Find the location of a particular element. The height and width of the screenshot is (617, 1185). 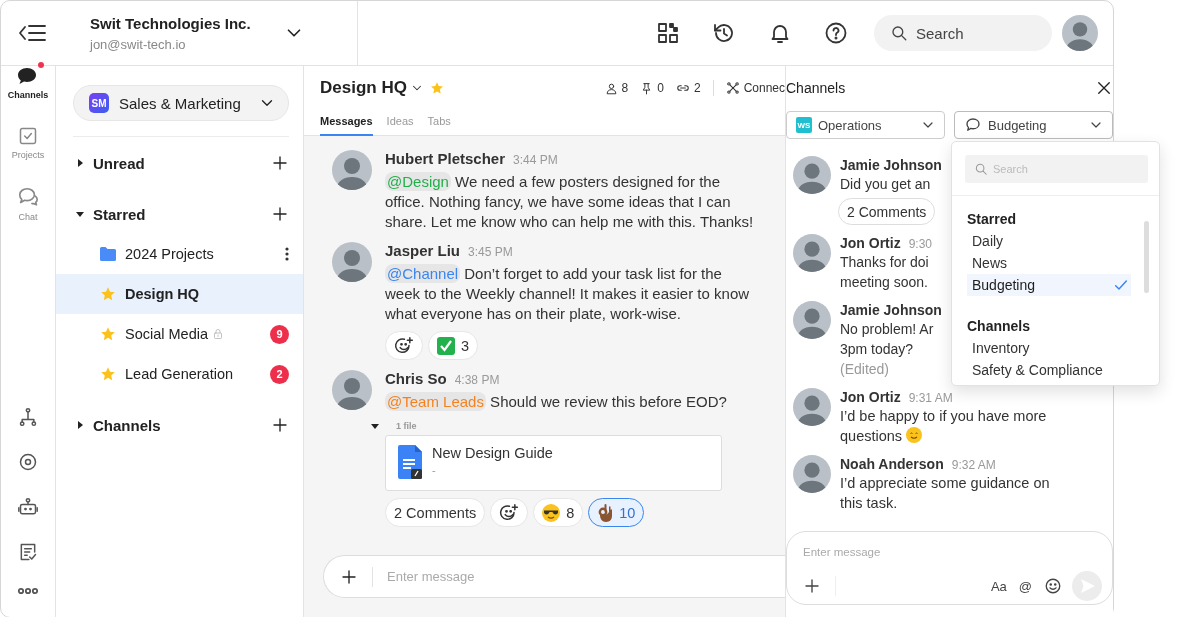

reaction-button: 8 is located at coordinates (558, 512).